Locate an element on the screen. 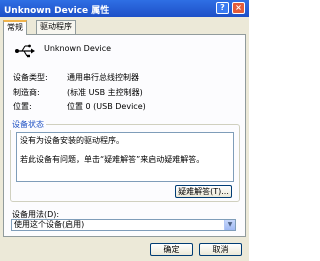 Image resolution: width=320 pixels, height=261 pixels. cancel-button: 取消 is located at coordinates (220, 249).